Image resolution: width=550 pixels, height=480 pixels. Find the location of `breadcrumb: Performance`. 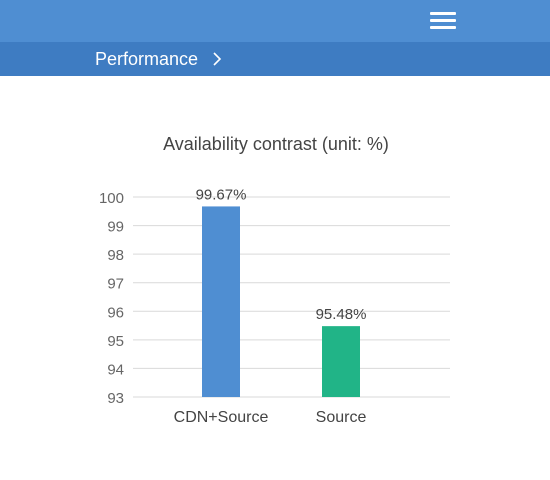

breadcrumb: Performance is located at coordinates (159, 59).